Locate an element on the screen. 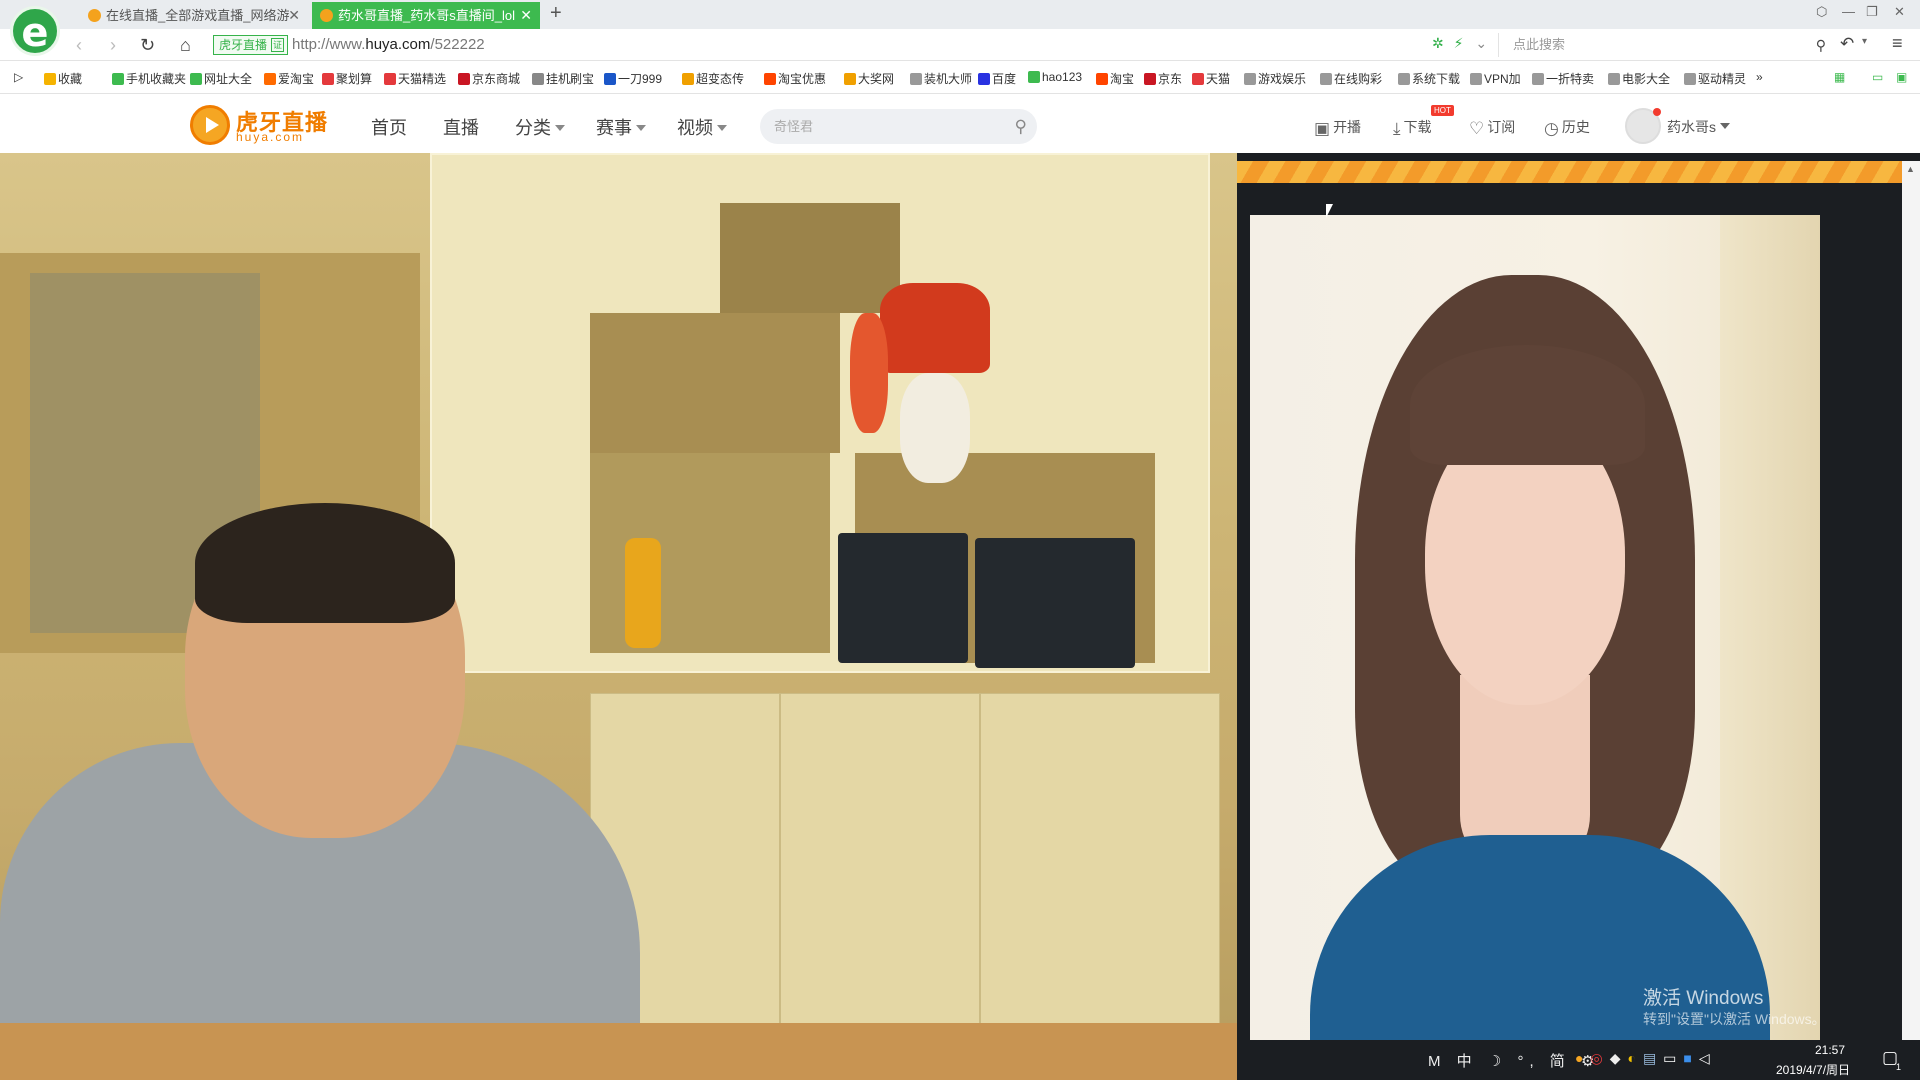 This screenshot has height=1080, width=1920. browser-search-input: 点此搜索 ⚲ is located at coordinates (1663, 45).